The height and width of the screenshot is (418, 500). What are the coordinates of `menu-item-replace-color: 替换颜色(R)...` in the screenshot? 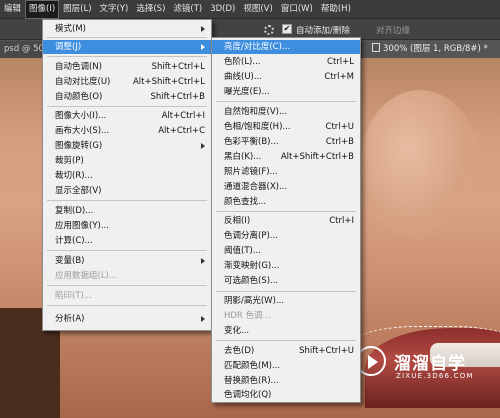 It's located at (286, 381).